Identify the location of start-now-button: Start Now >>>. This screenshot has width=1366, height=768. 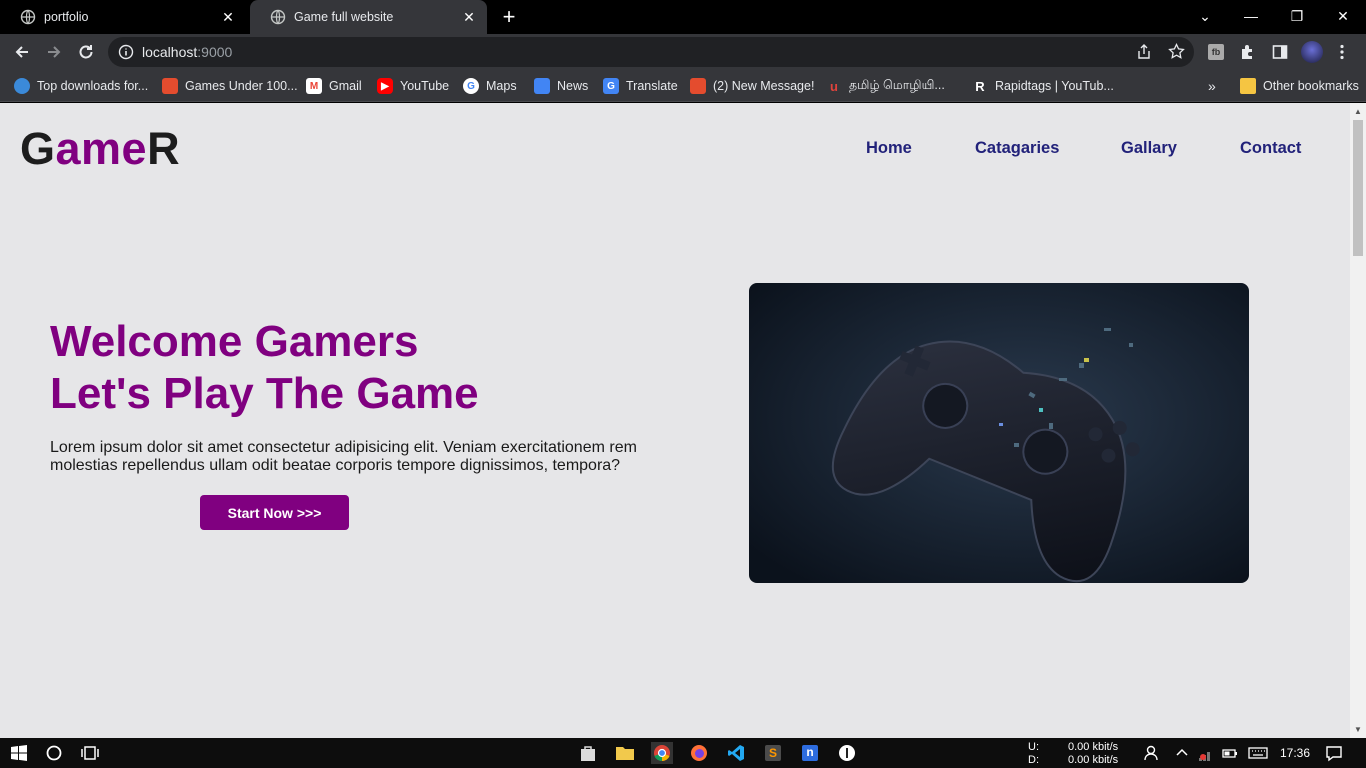
(274, 512).